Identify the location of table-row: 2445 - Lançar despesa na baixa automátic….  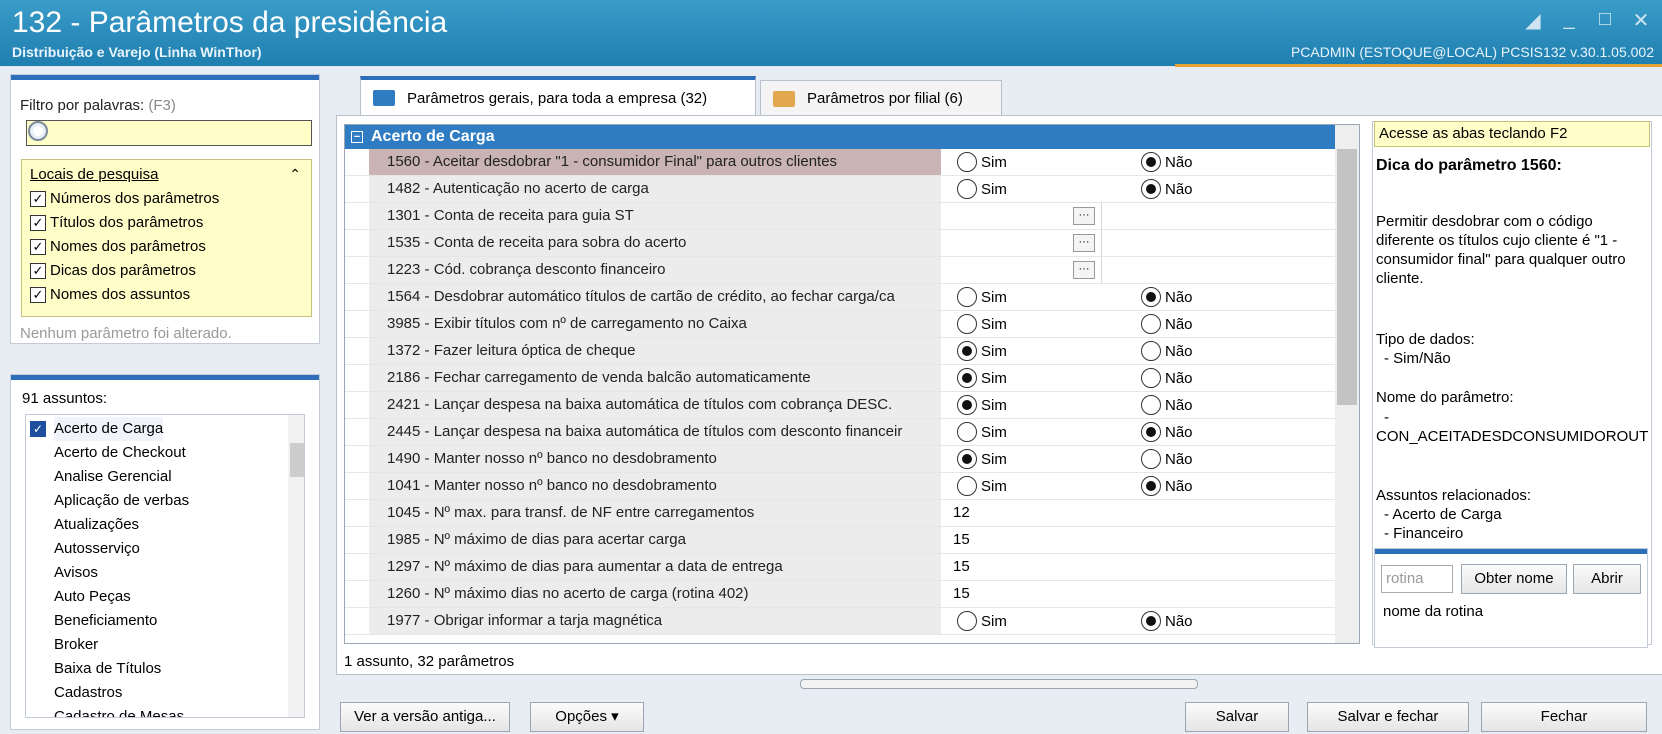
(840, 432).